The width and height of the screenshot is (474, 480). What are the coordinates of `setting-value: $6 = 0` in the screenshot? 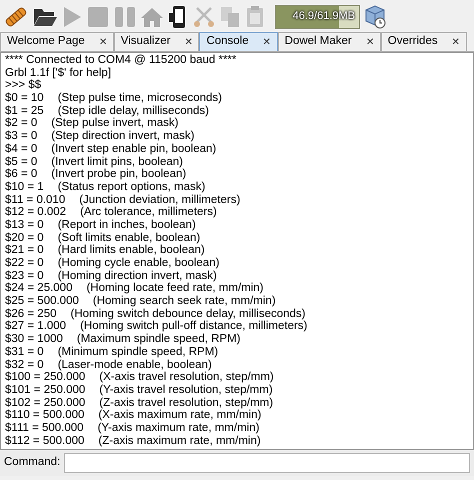 It's located at (21, 174).